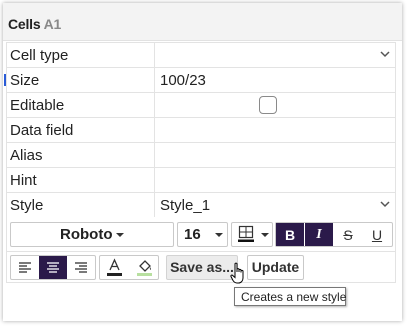  I want to click on editable-cell, so click(274, 105).